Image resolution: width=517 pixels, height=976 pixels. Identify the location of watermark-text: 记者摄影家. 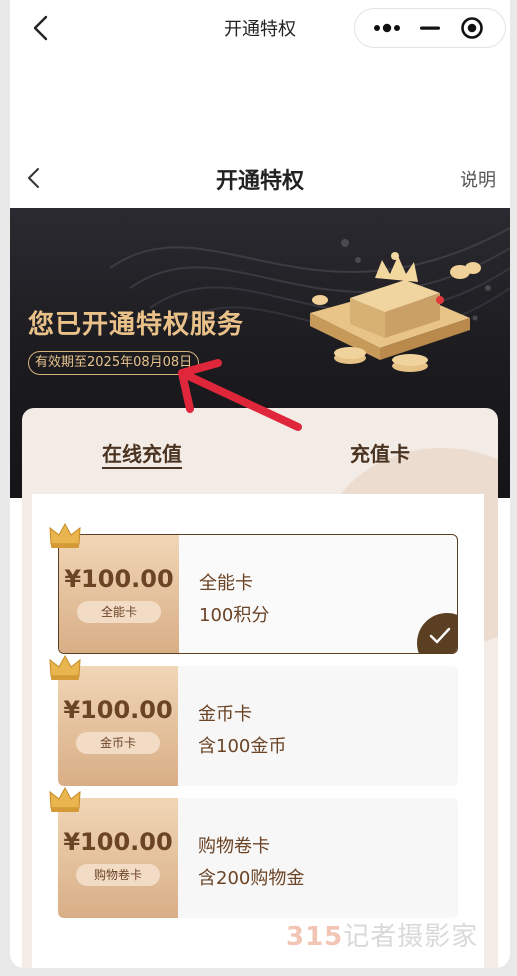
(411, 937).